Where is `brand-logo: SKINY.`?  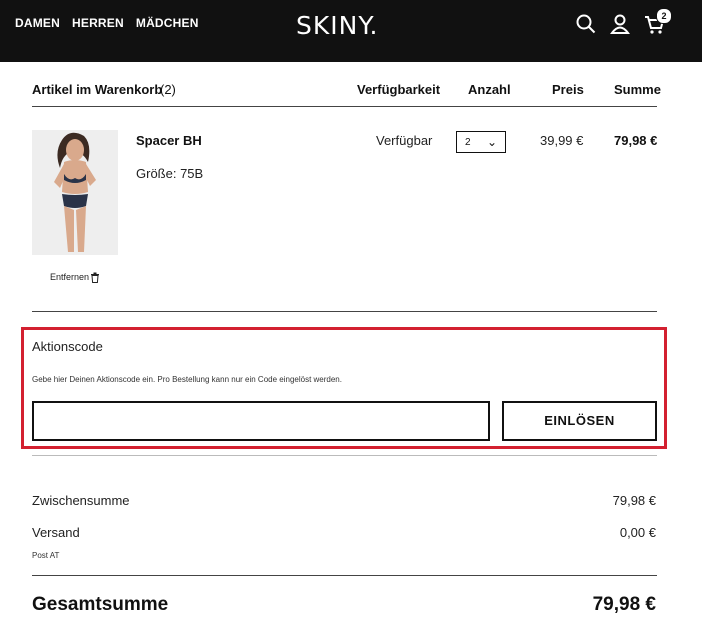
brand-logo: SKINY. is located at coordinates (337, 25).